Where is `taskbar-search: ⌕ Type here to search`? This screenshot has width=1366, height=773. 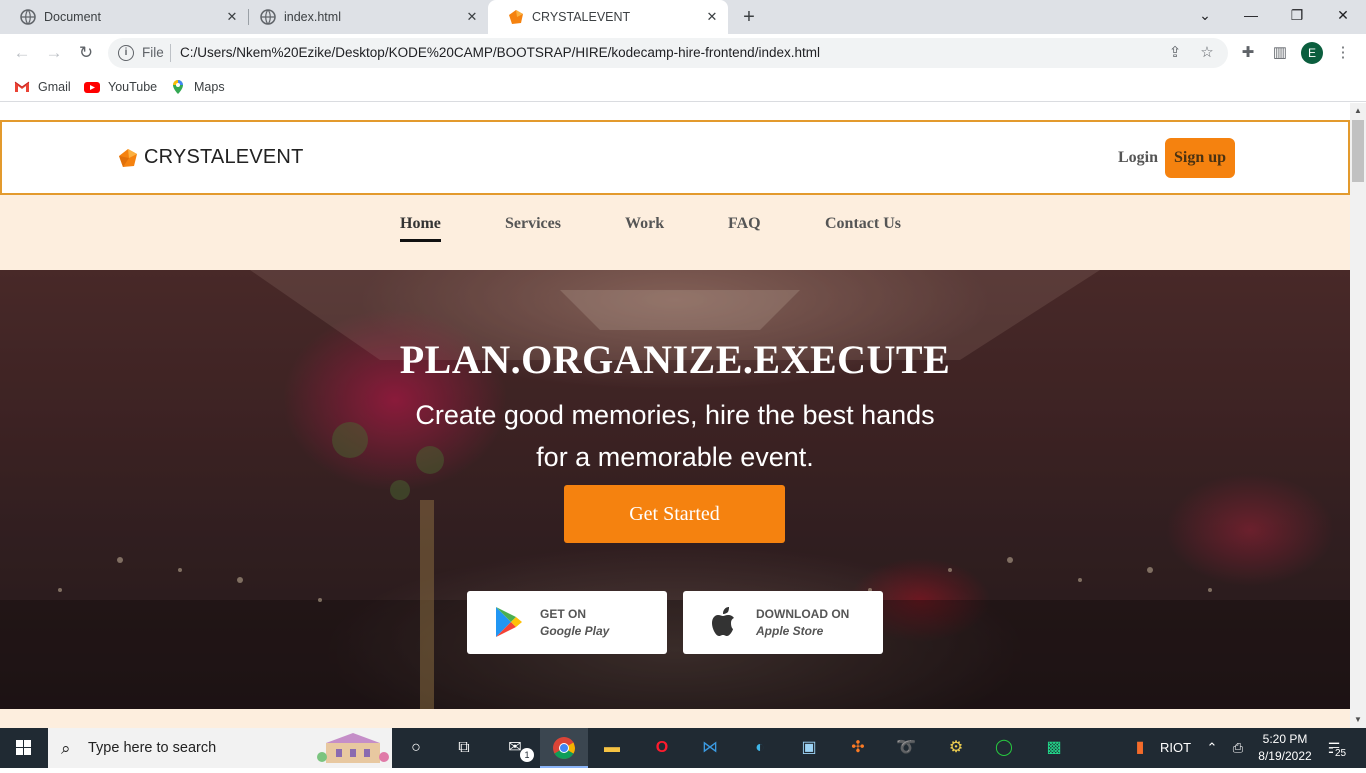 taskbar-search: ⌕ Type here to search is located at coordinates (220, 748).